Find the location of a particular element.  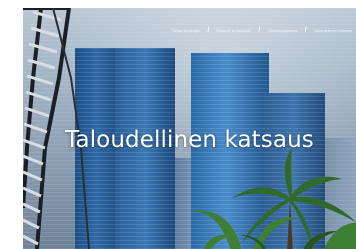

breadcrumb-item-current: Taloudellinen katsaus is located at coordinates (332, 30).